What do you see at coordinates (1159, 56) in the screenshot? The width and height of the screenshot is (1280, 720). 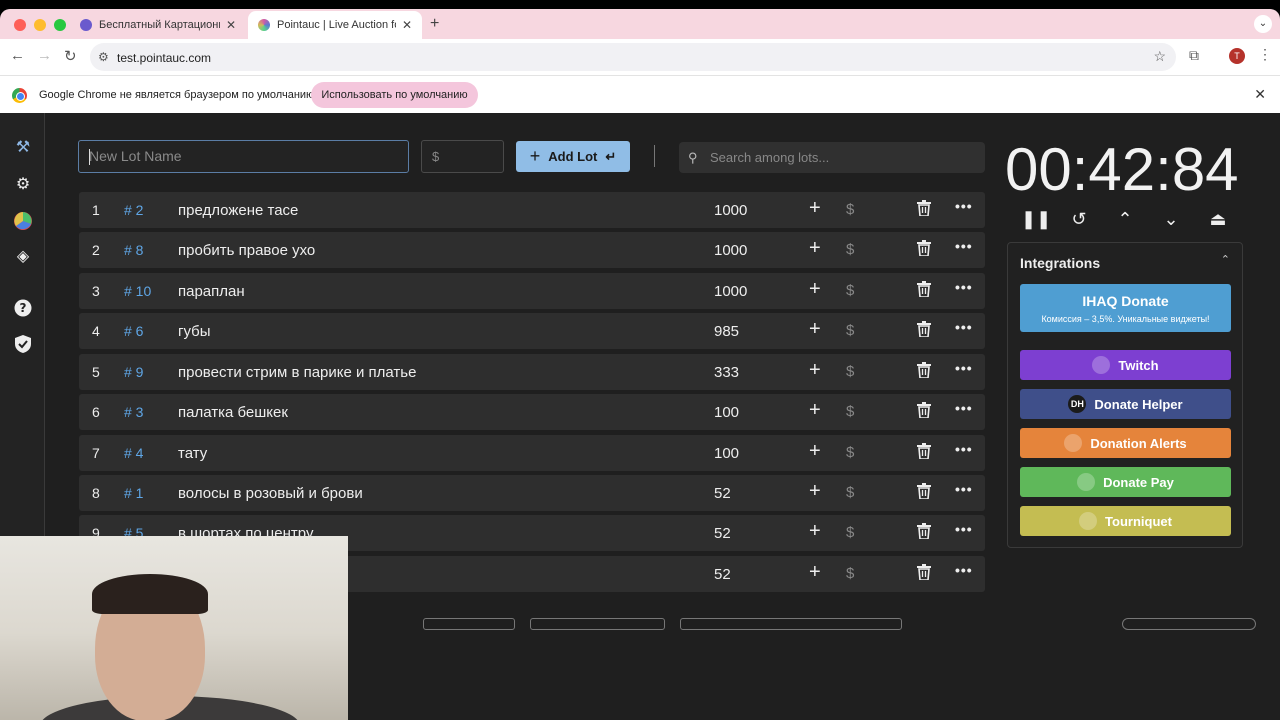 I see `bookmark-star-icon: ☆` at bounding box center [1159, 56].